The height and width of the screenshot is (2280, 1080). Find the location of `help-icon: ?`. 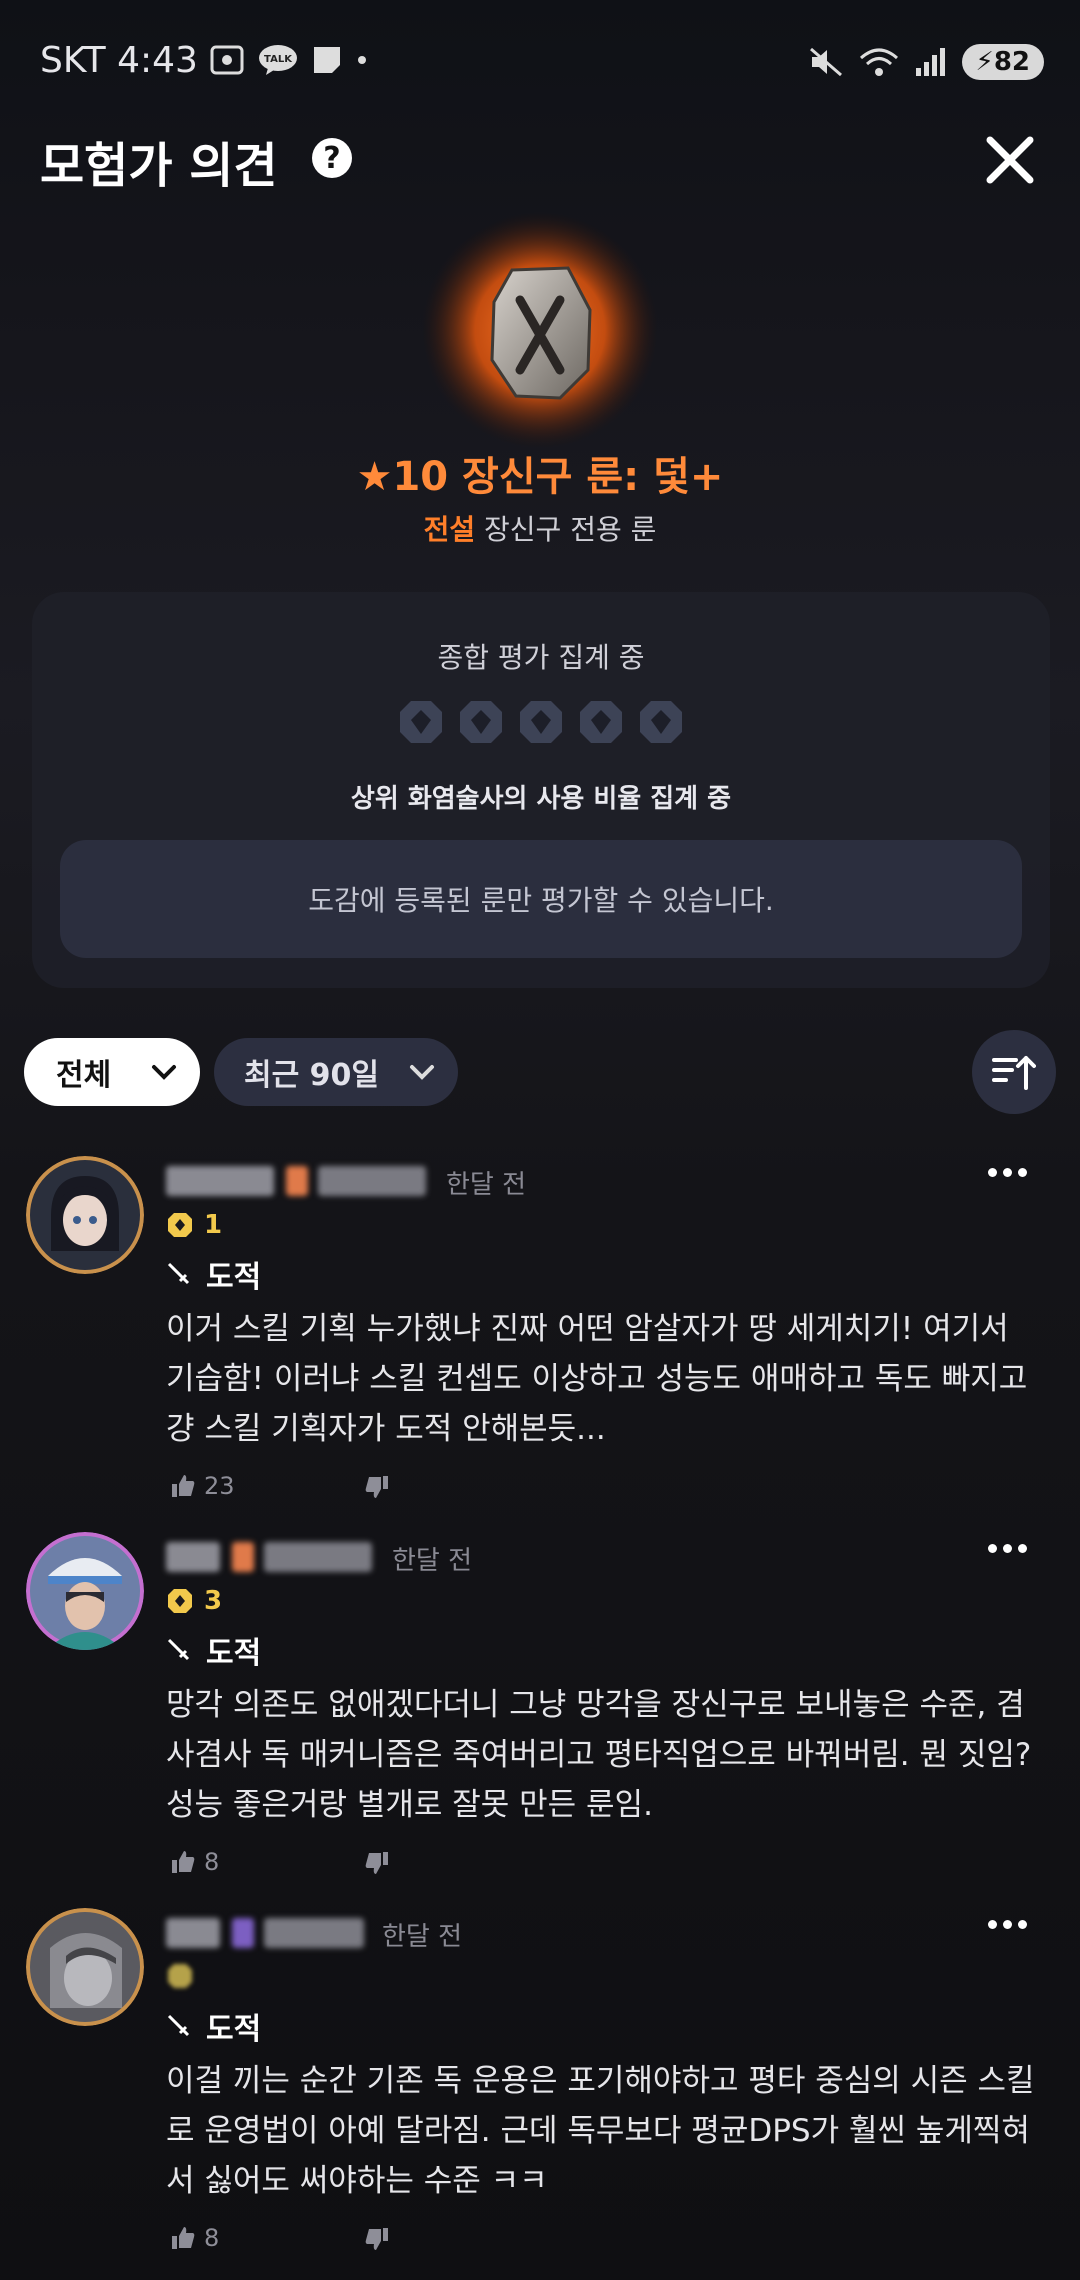

help-icon: ? is located at coordinates (332, 158).